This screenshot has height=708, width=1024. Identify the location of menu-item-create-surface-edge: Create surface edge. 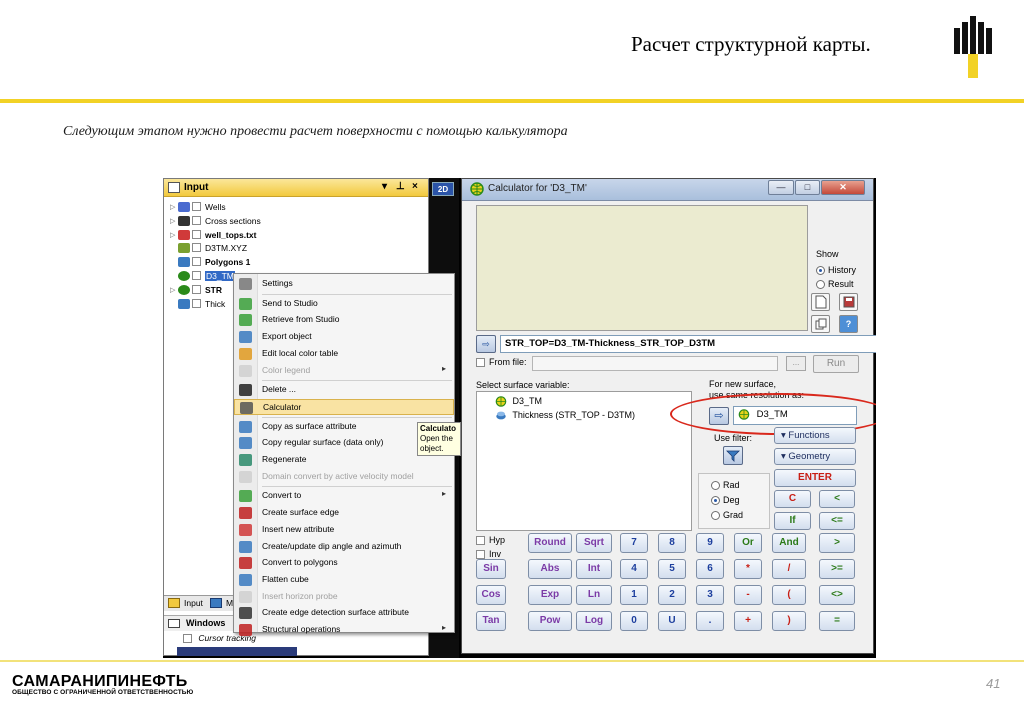
(344, 513).